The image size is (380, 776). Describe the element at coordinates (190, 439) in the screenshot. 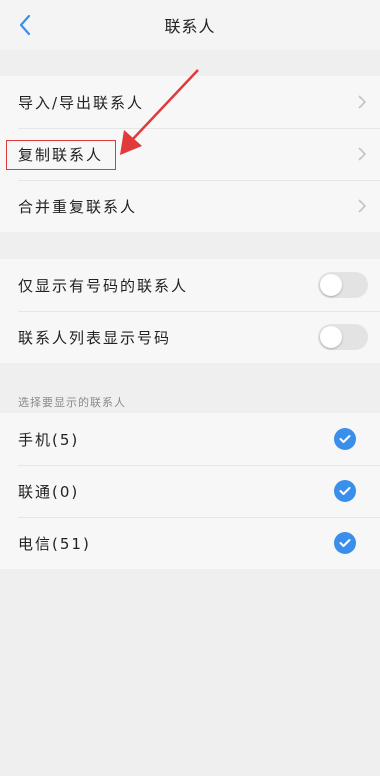

I see `account-item-phone: 手机(5)` at that location.